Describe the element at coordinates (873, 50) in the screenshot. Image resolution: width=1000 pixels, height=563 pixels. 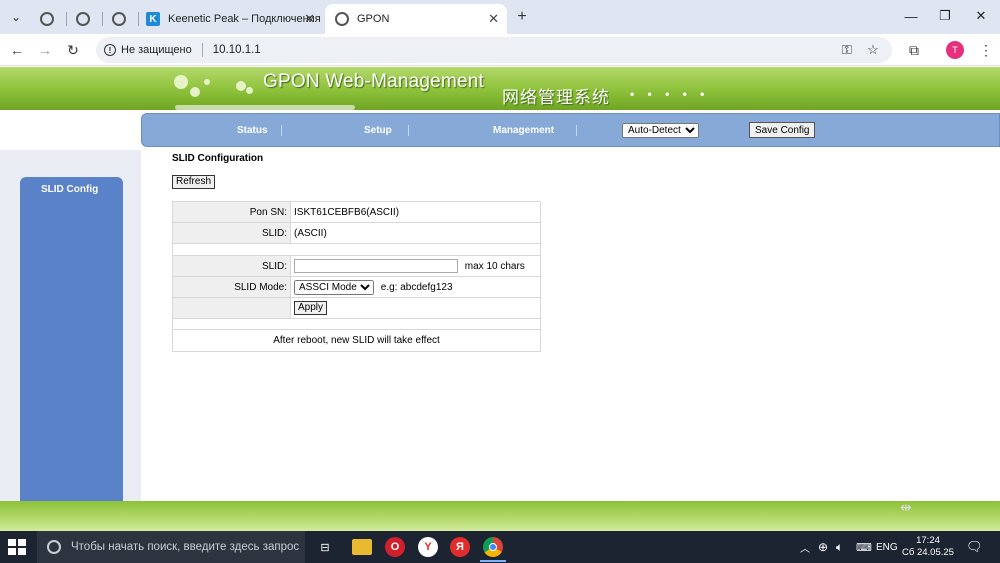
I see `bookmark-star-icon: ☆` at that location.